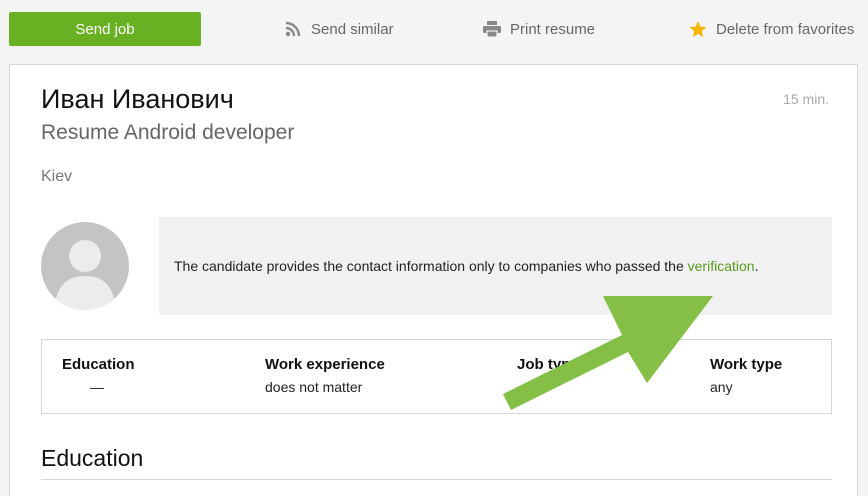 Image resolution: width=868 pixels, height=496 pixels. What do you see at coordinates (105, 29) in the screenshot?
I see `send-job-button: Send job` at bounding box center [105, 29].